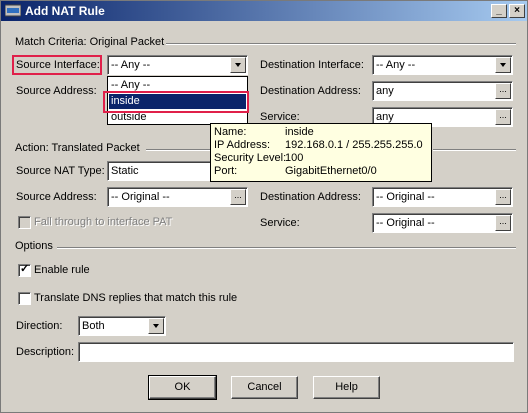 This screenshot has width=528, height=413. What do you see at coordinates (299, 132) in the screenshot?
I see `tooltip-name-value: inside` at bounding box center [299, 132].